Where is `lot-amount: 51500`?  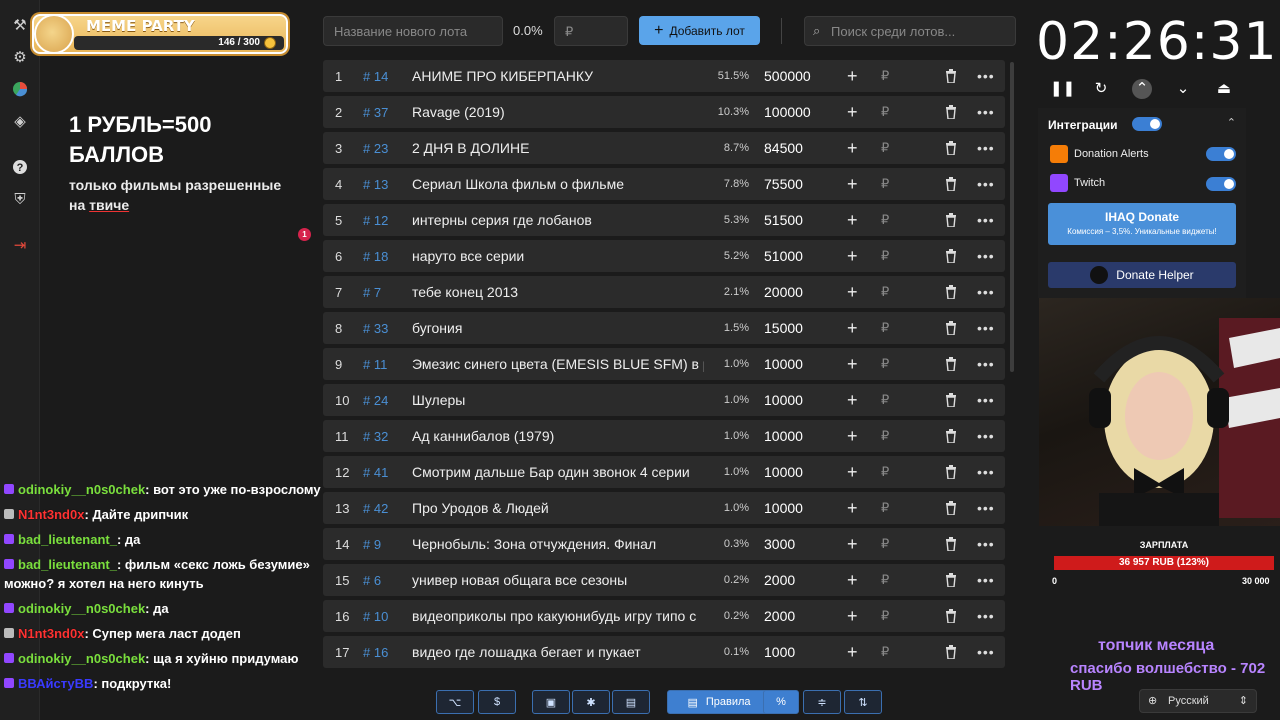 lot-amount: 51500 is located at coordinates (783, 220).